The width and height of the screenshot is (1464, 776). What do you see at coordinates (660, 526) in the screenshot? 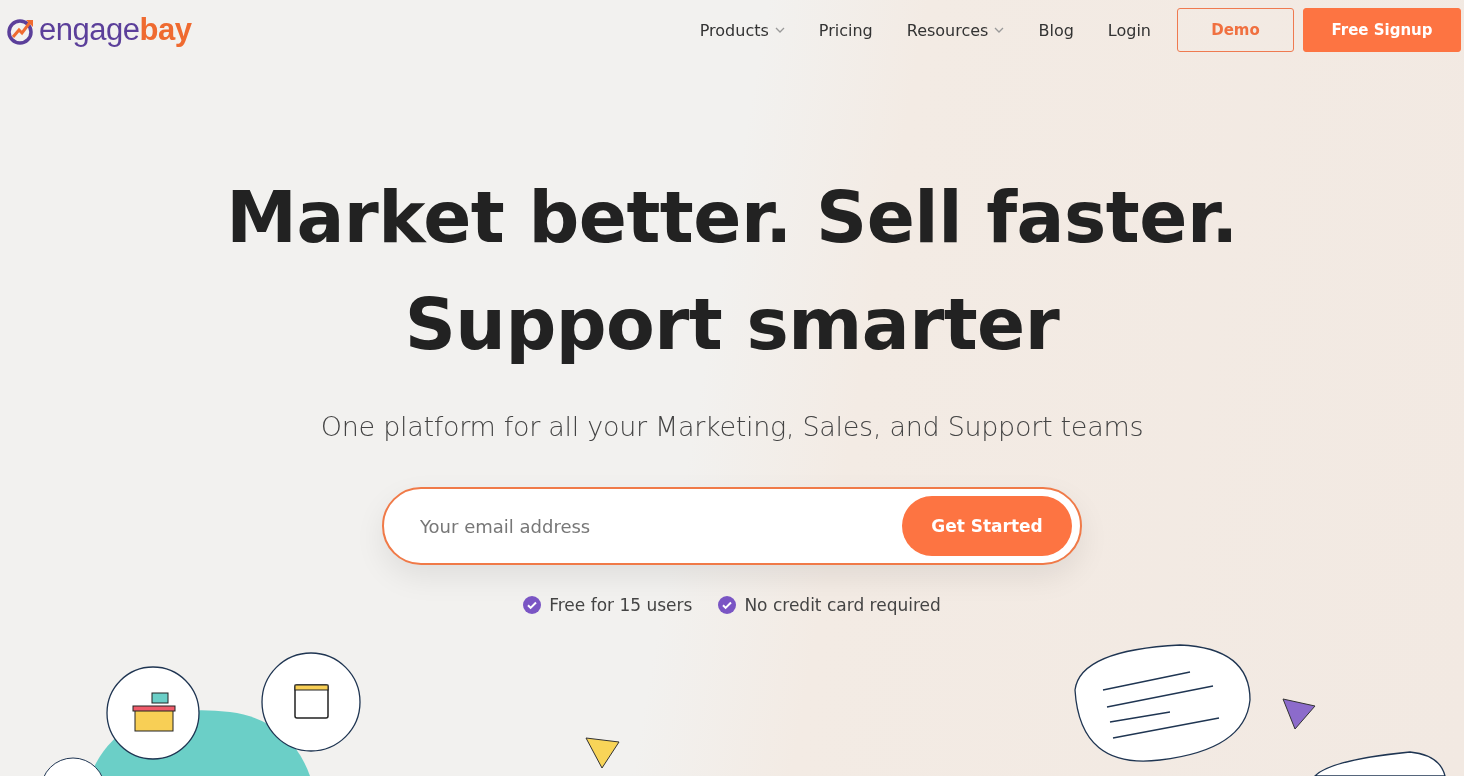
I see `email-input: Your email address` at bounding box center [660, 526].